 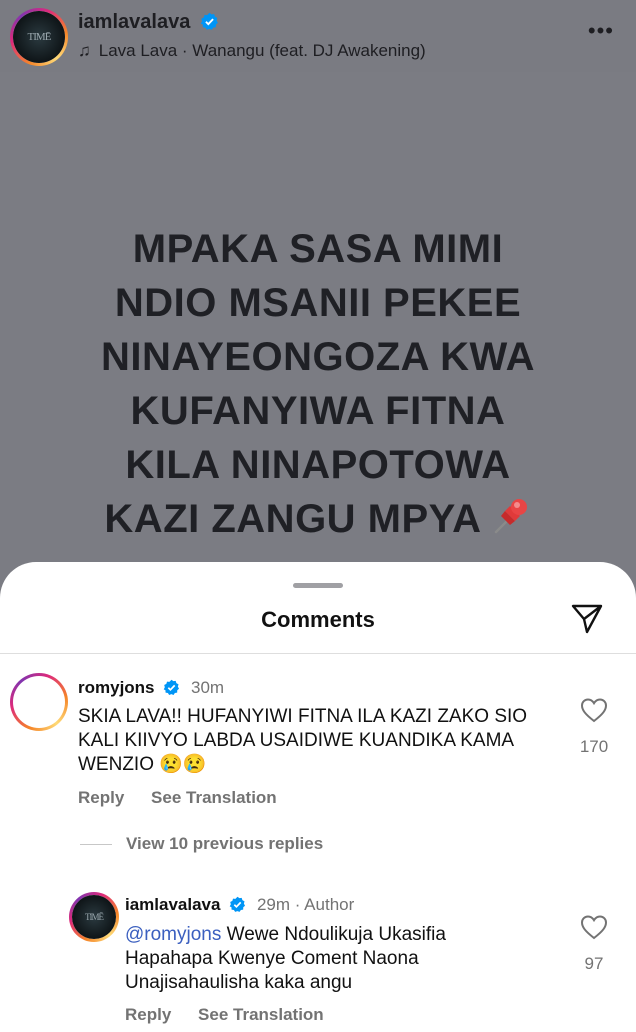 I want to click on reply-actions: Reply See Translation, so click(x=235, y=1015).